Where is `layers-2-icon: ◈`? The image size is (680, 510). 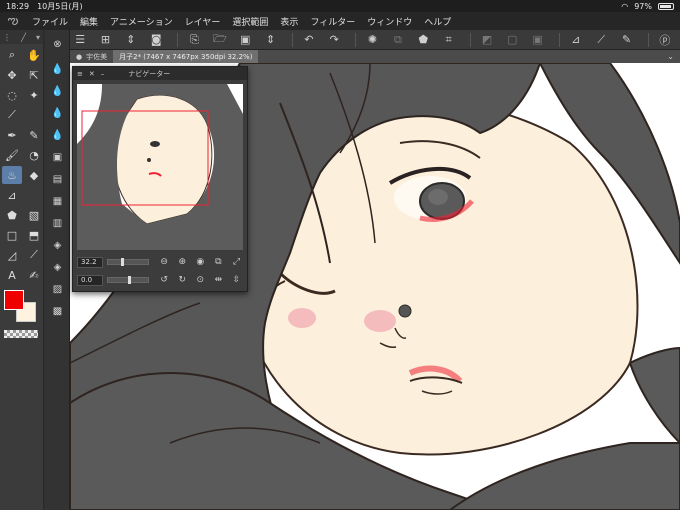 layers-2-icon: ◈ is located at coordinates (57, 267).